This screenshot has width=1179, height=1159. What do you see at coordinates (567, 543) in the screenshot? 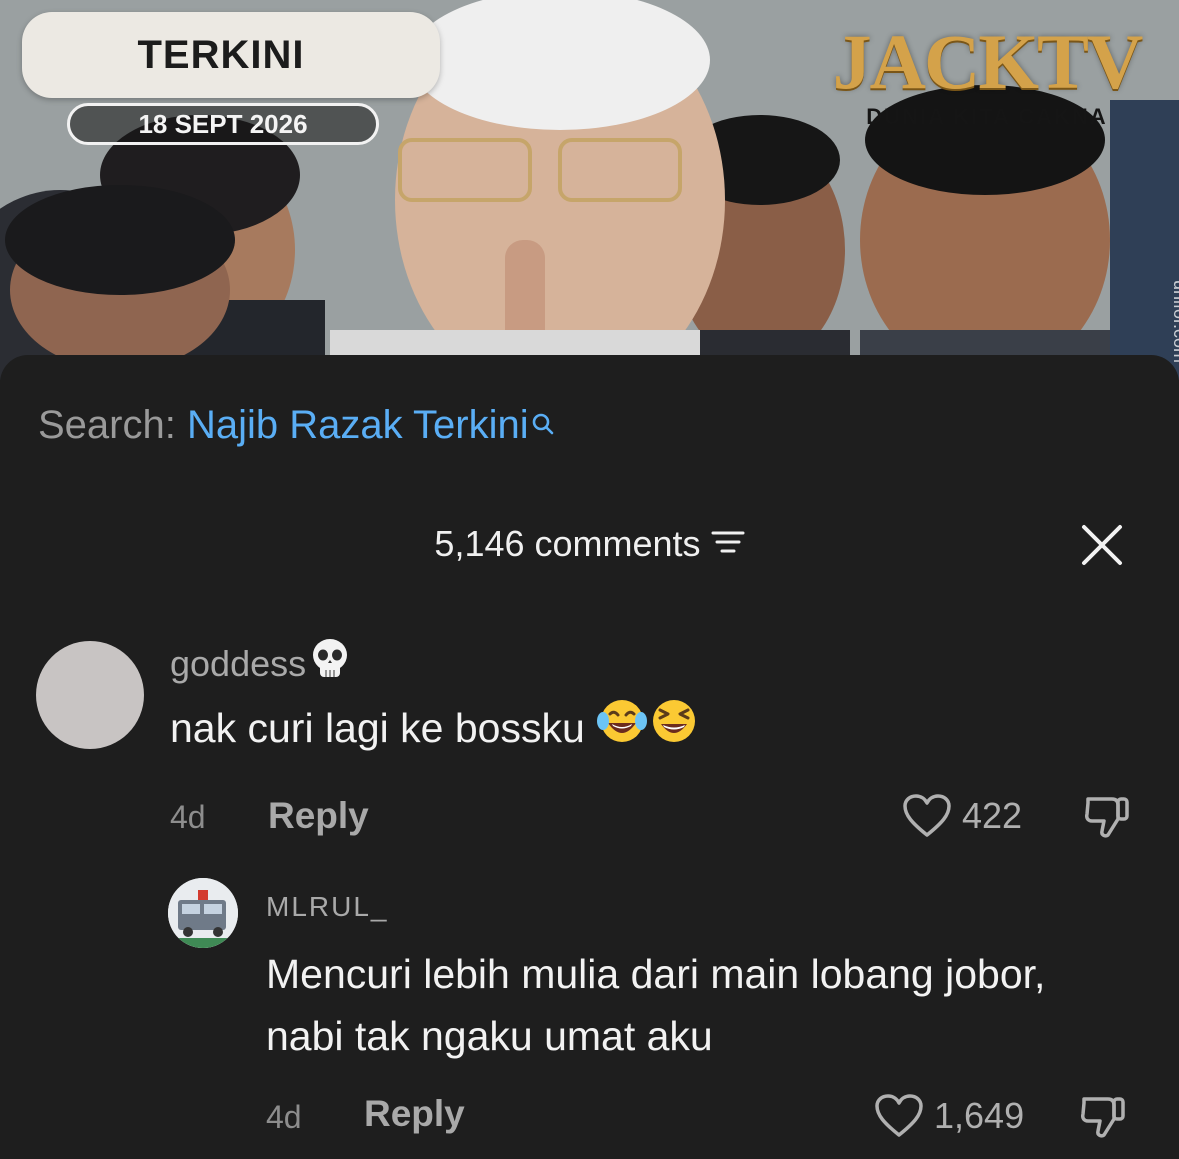
I see `comments-count: 5,146 comments` at bounding box center [567, 543].